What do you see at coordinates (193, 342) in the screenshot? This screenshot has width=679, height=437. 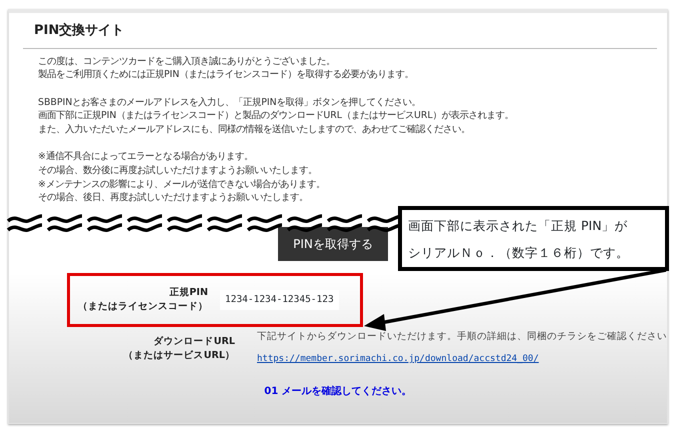 I see `field-label: ダウンロードURL` at bounding box center [193, 342].